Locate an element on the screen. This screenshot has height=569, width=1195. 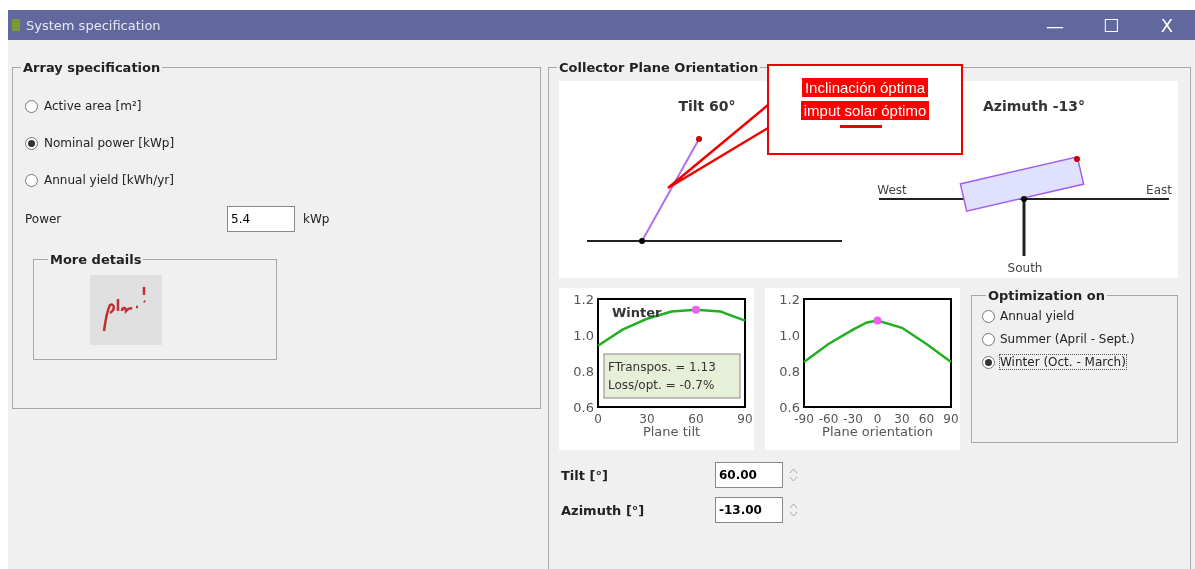
number-field: 60.00 is located at coordinates (749, 475).